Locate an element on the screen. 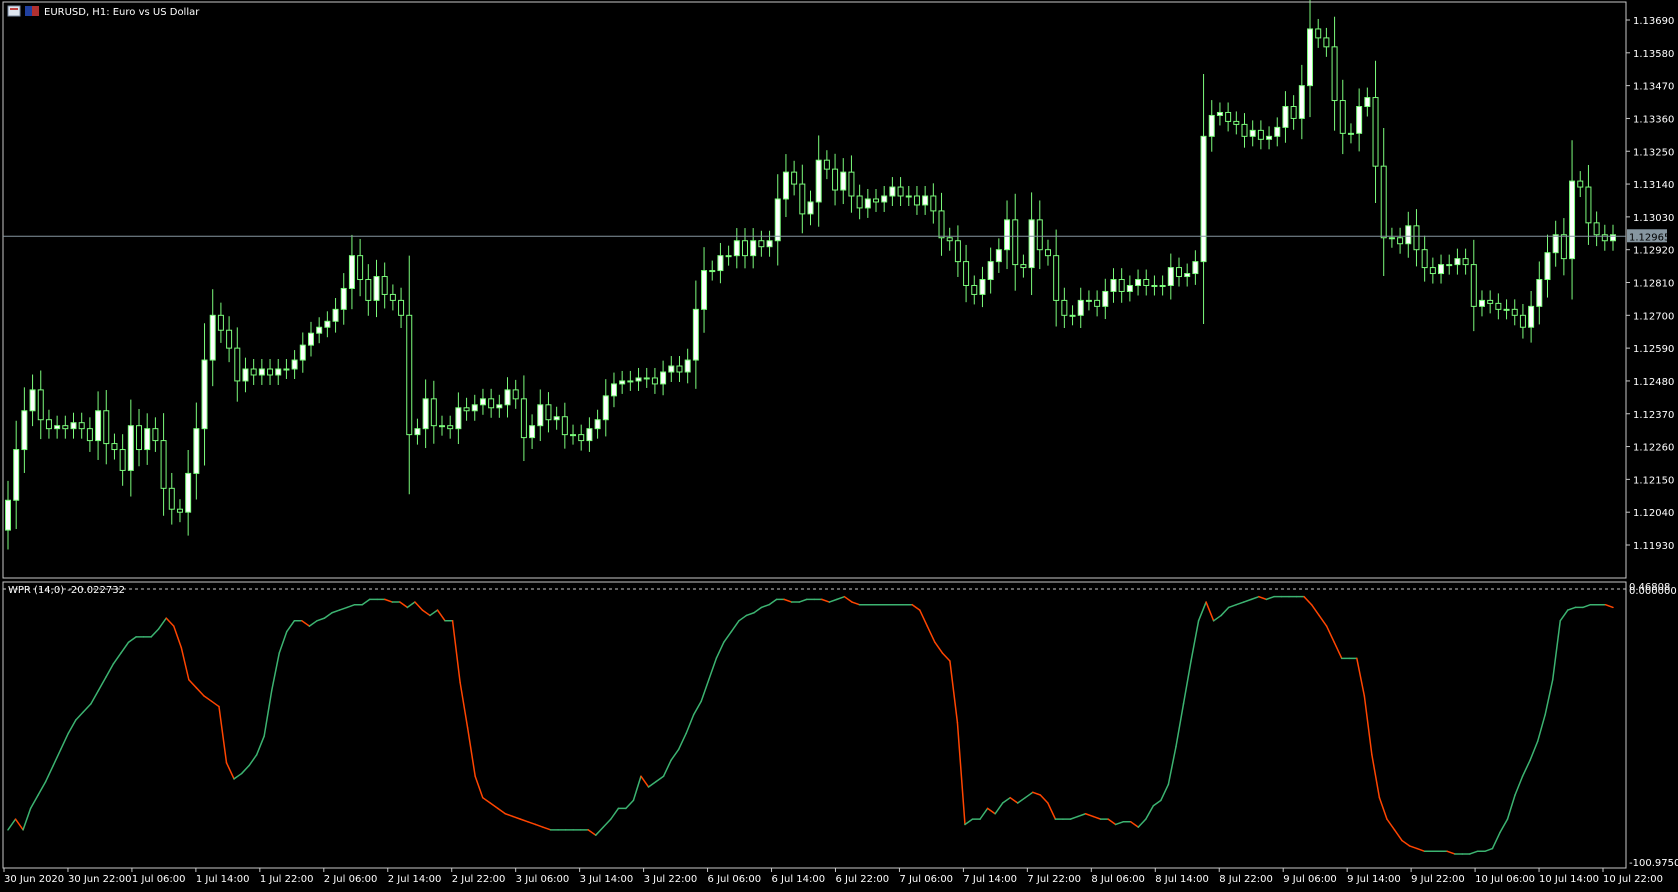 The height and width of the screenshot is (892, 1678). price-tick-label: 1.13030 is located at coordinates (1653, 218).